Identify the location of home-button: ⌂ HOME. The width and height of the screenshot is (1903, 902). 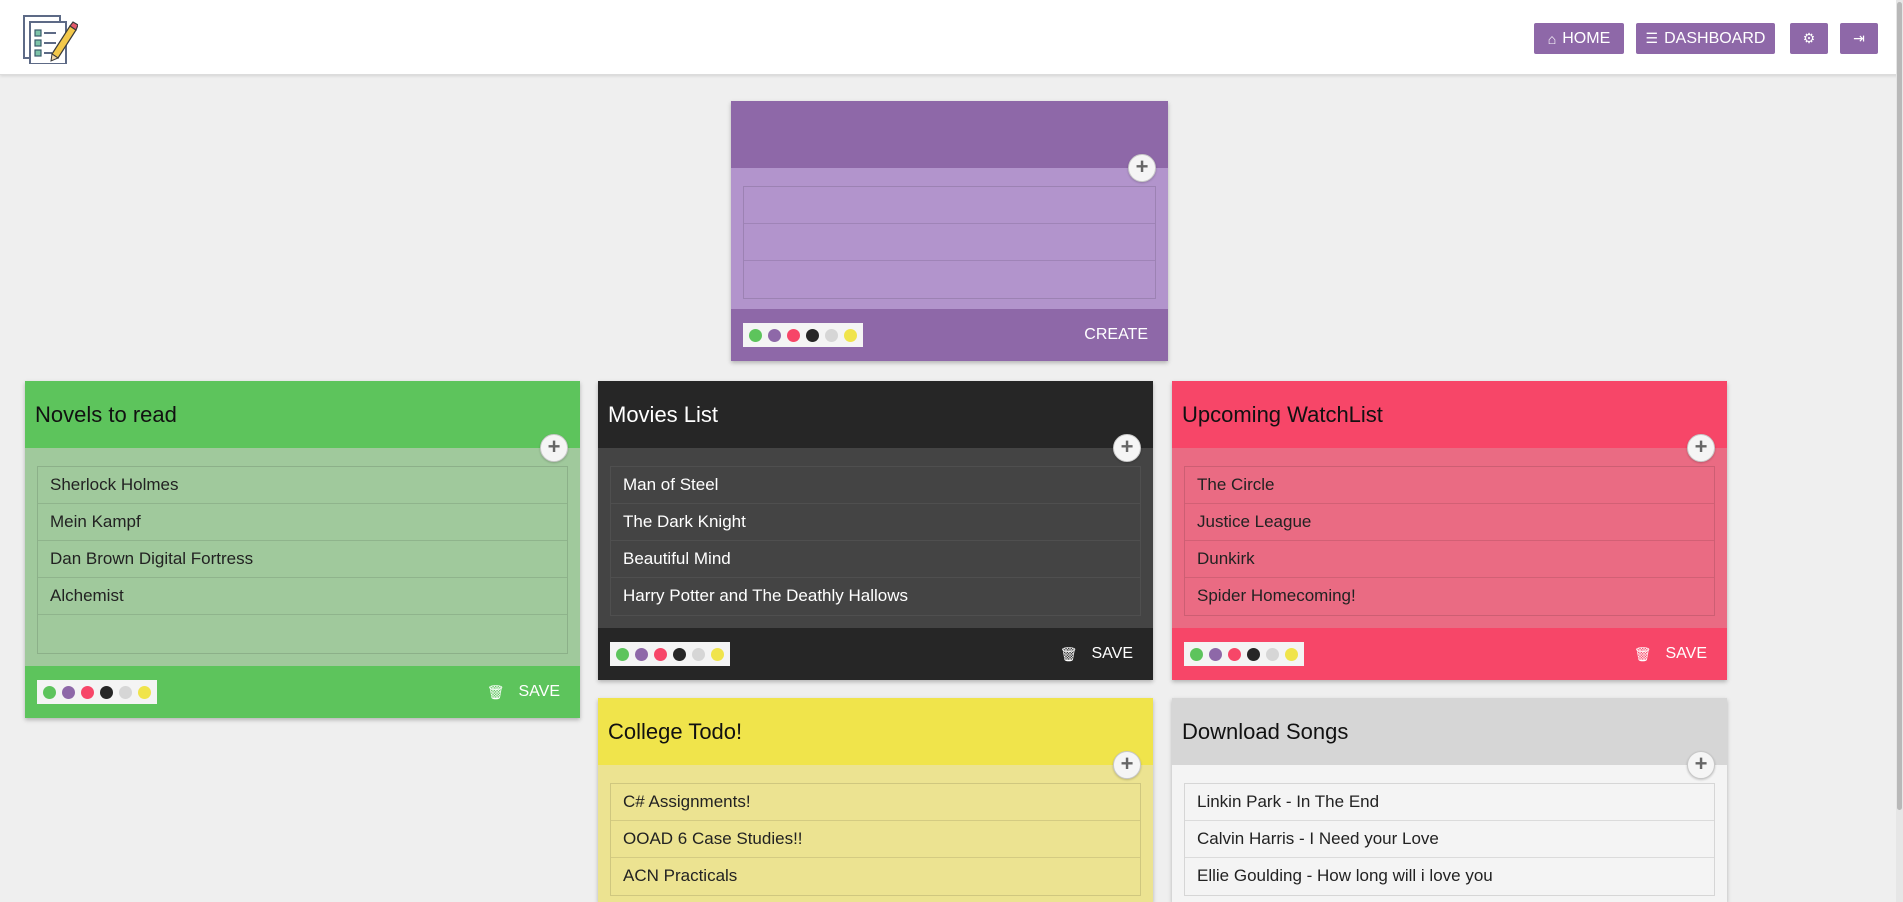
(1579, 38).